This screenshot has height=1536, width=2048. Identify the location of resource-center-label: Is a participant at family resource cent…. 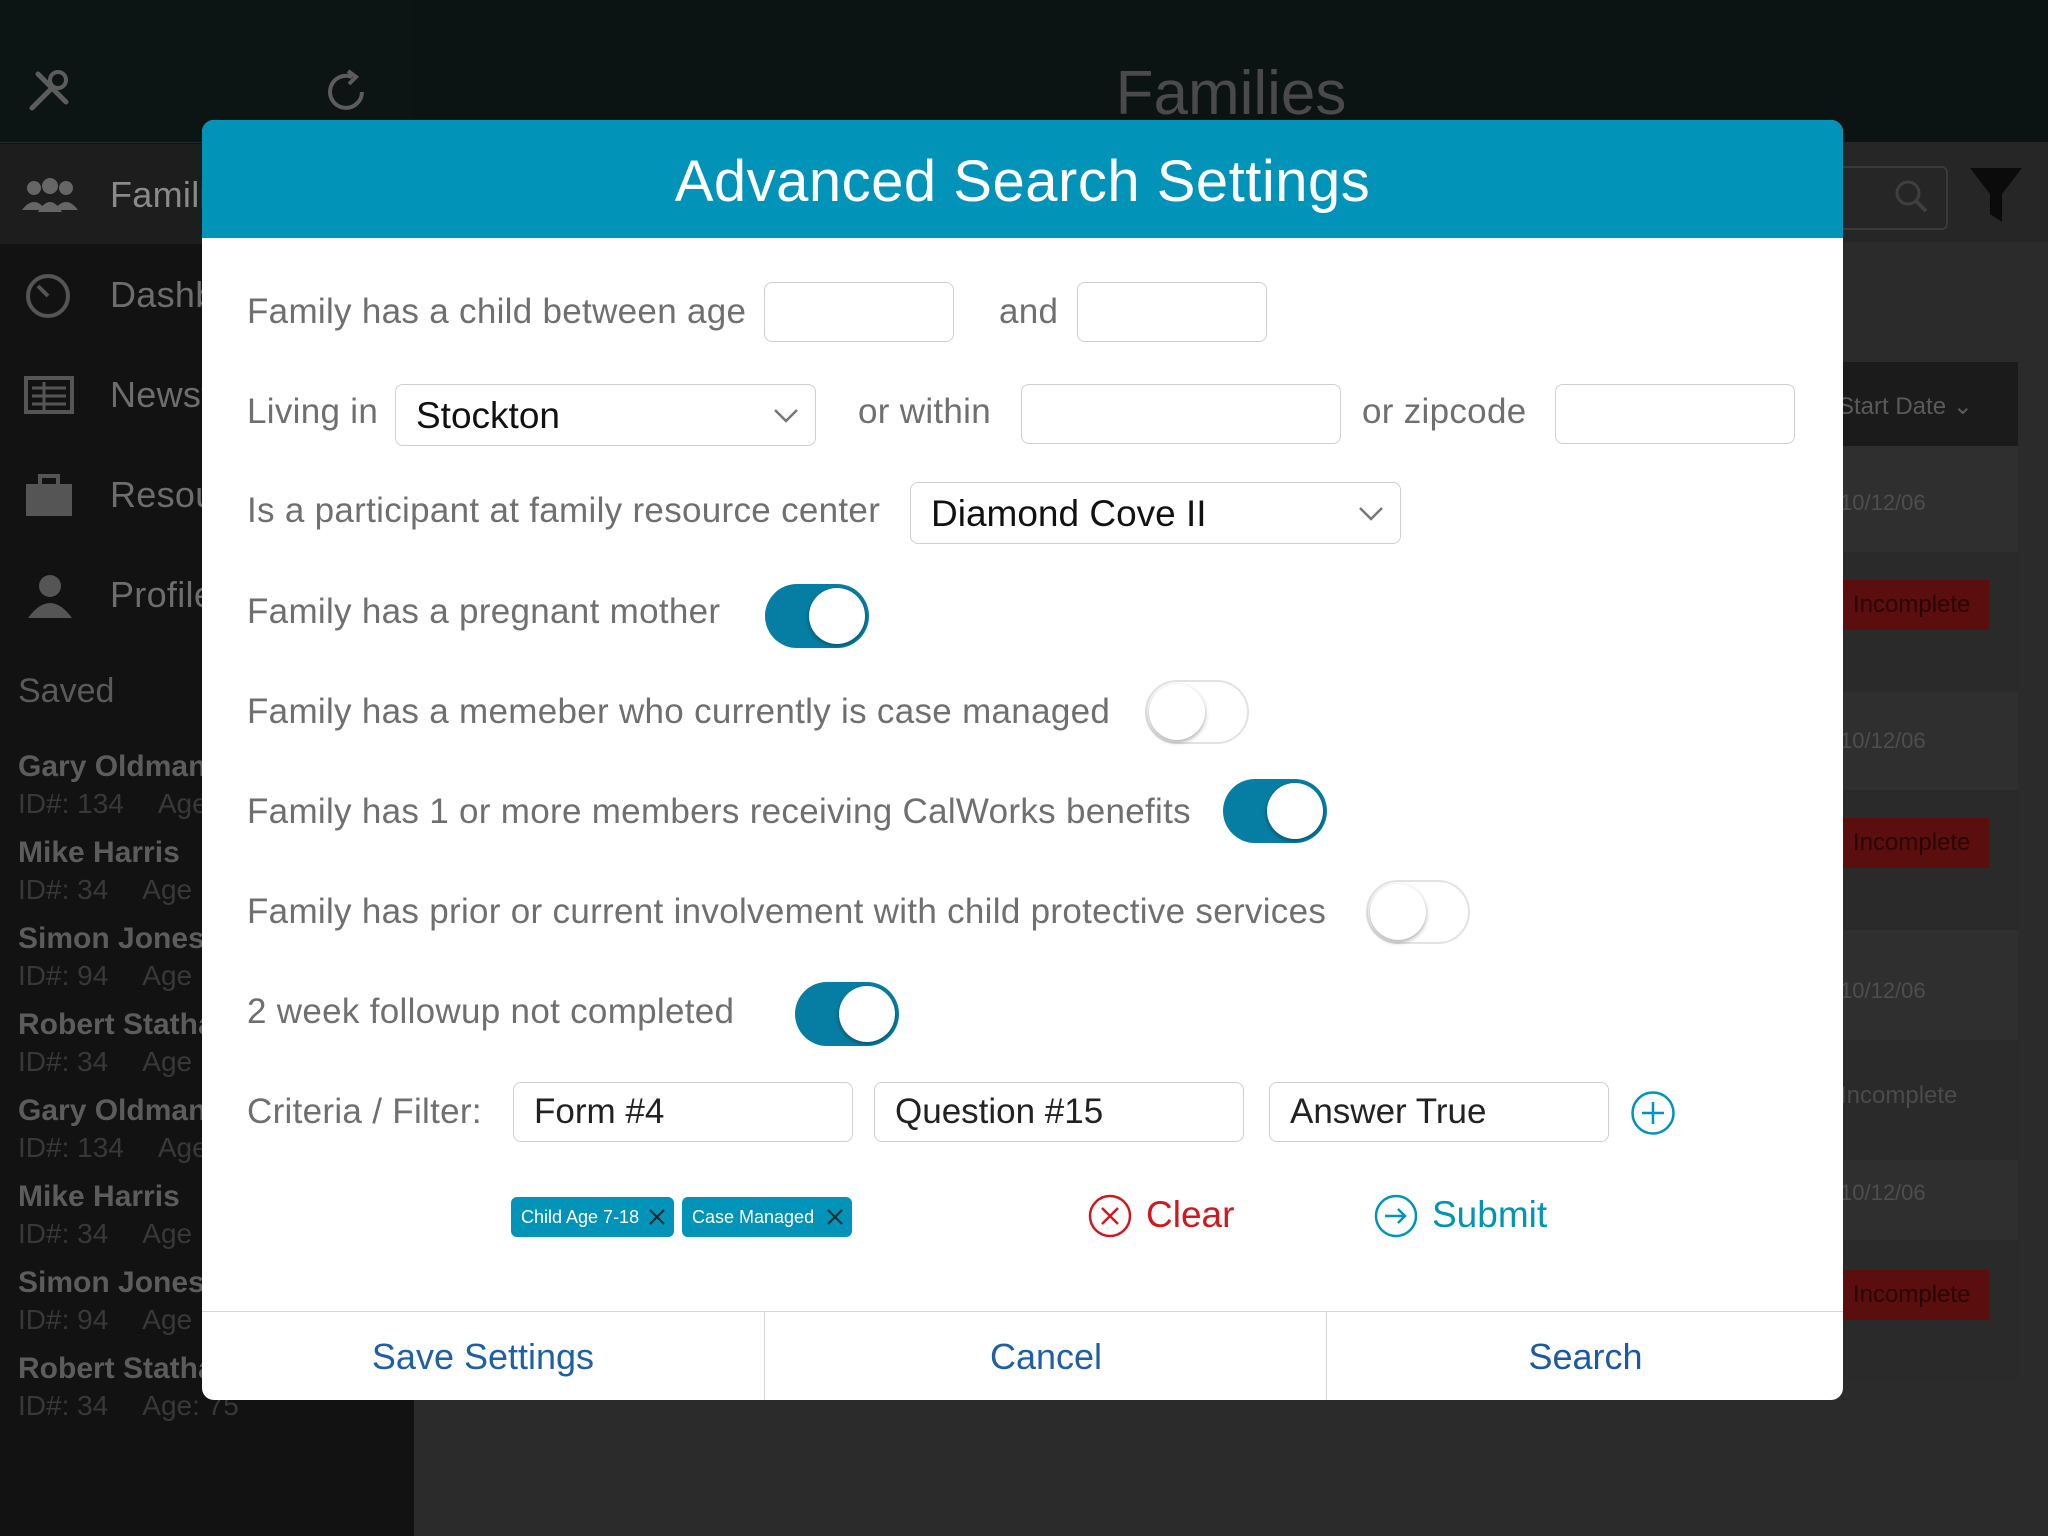
(564, 510).